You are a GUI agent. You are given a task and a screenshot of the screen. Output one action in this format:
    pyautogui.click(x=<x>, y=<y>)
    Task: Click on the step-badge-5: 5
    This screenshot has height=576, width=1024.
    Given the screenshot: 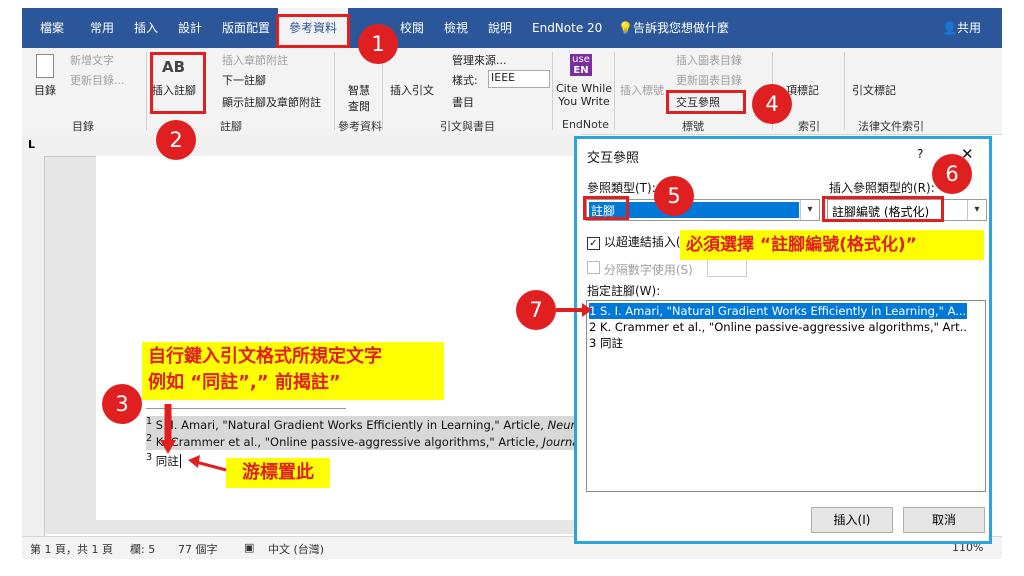 What is the action you would take?
    pyautogui.click(x=674, y=196)
    